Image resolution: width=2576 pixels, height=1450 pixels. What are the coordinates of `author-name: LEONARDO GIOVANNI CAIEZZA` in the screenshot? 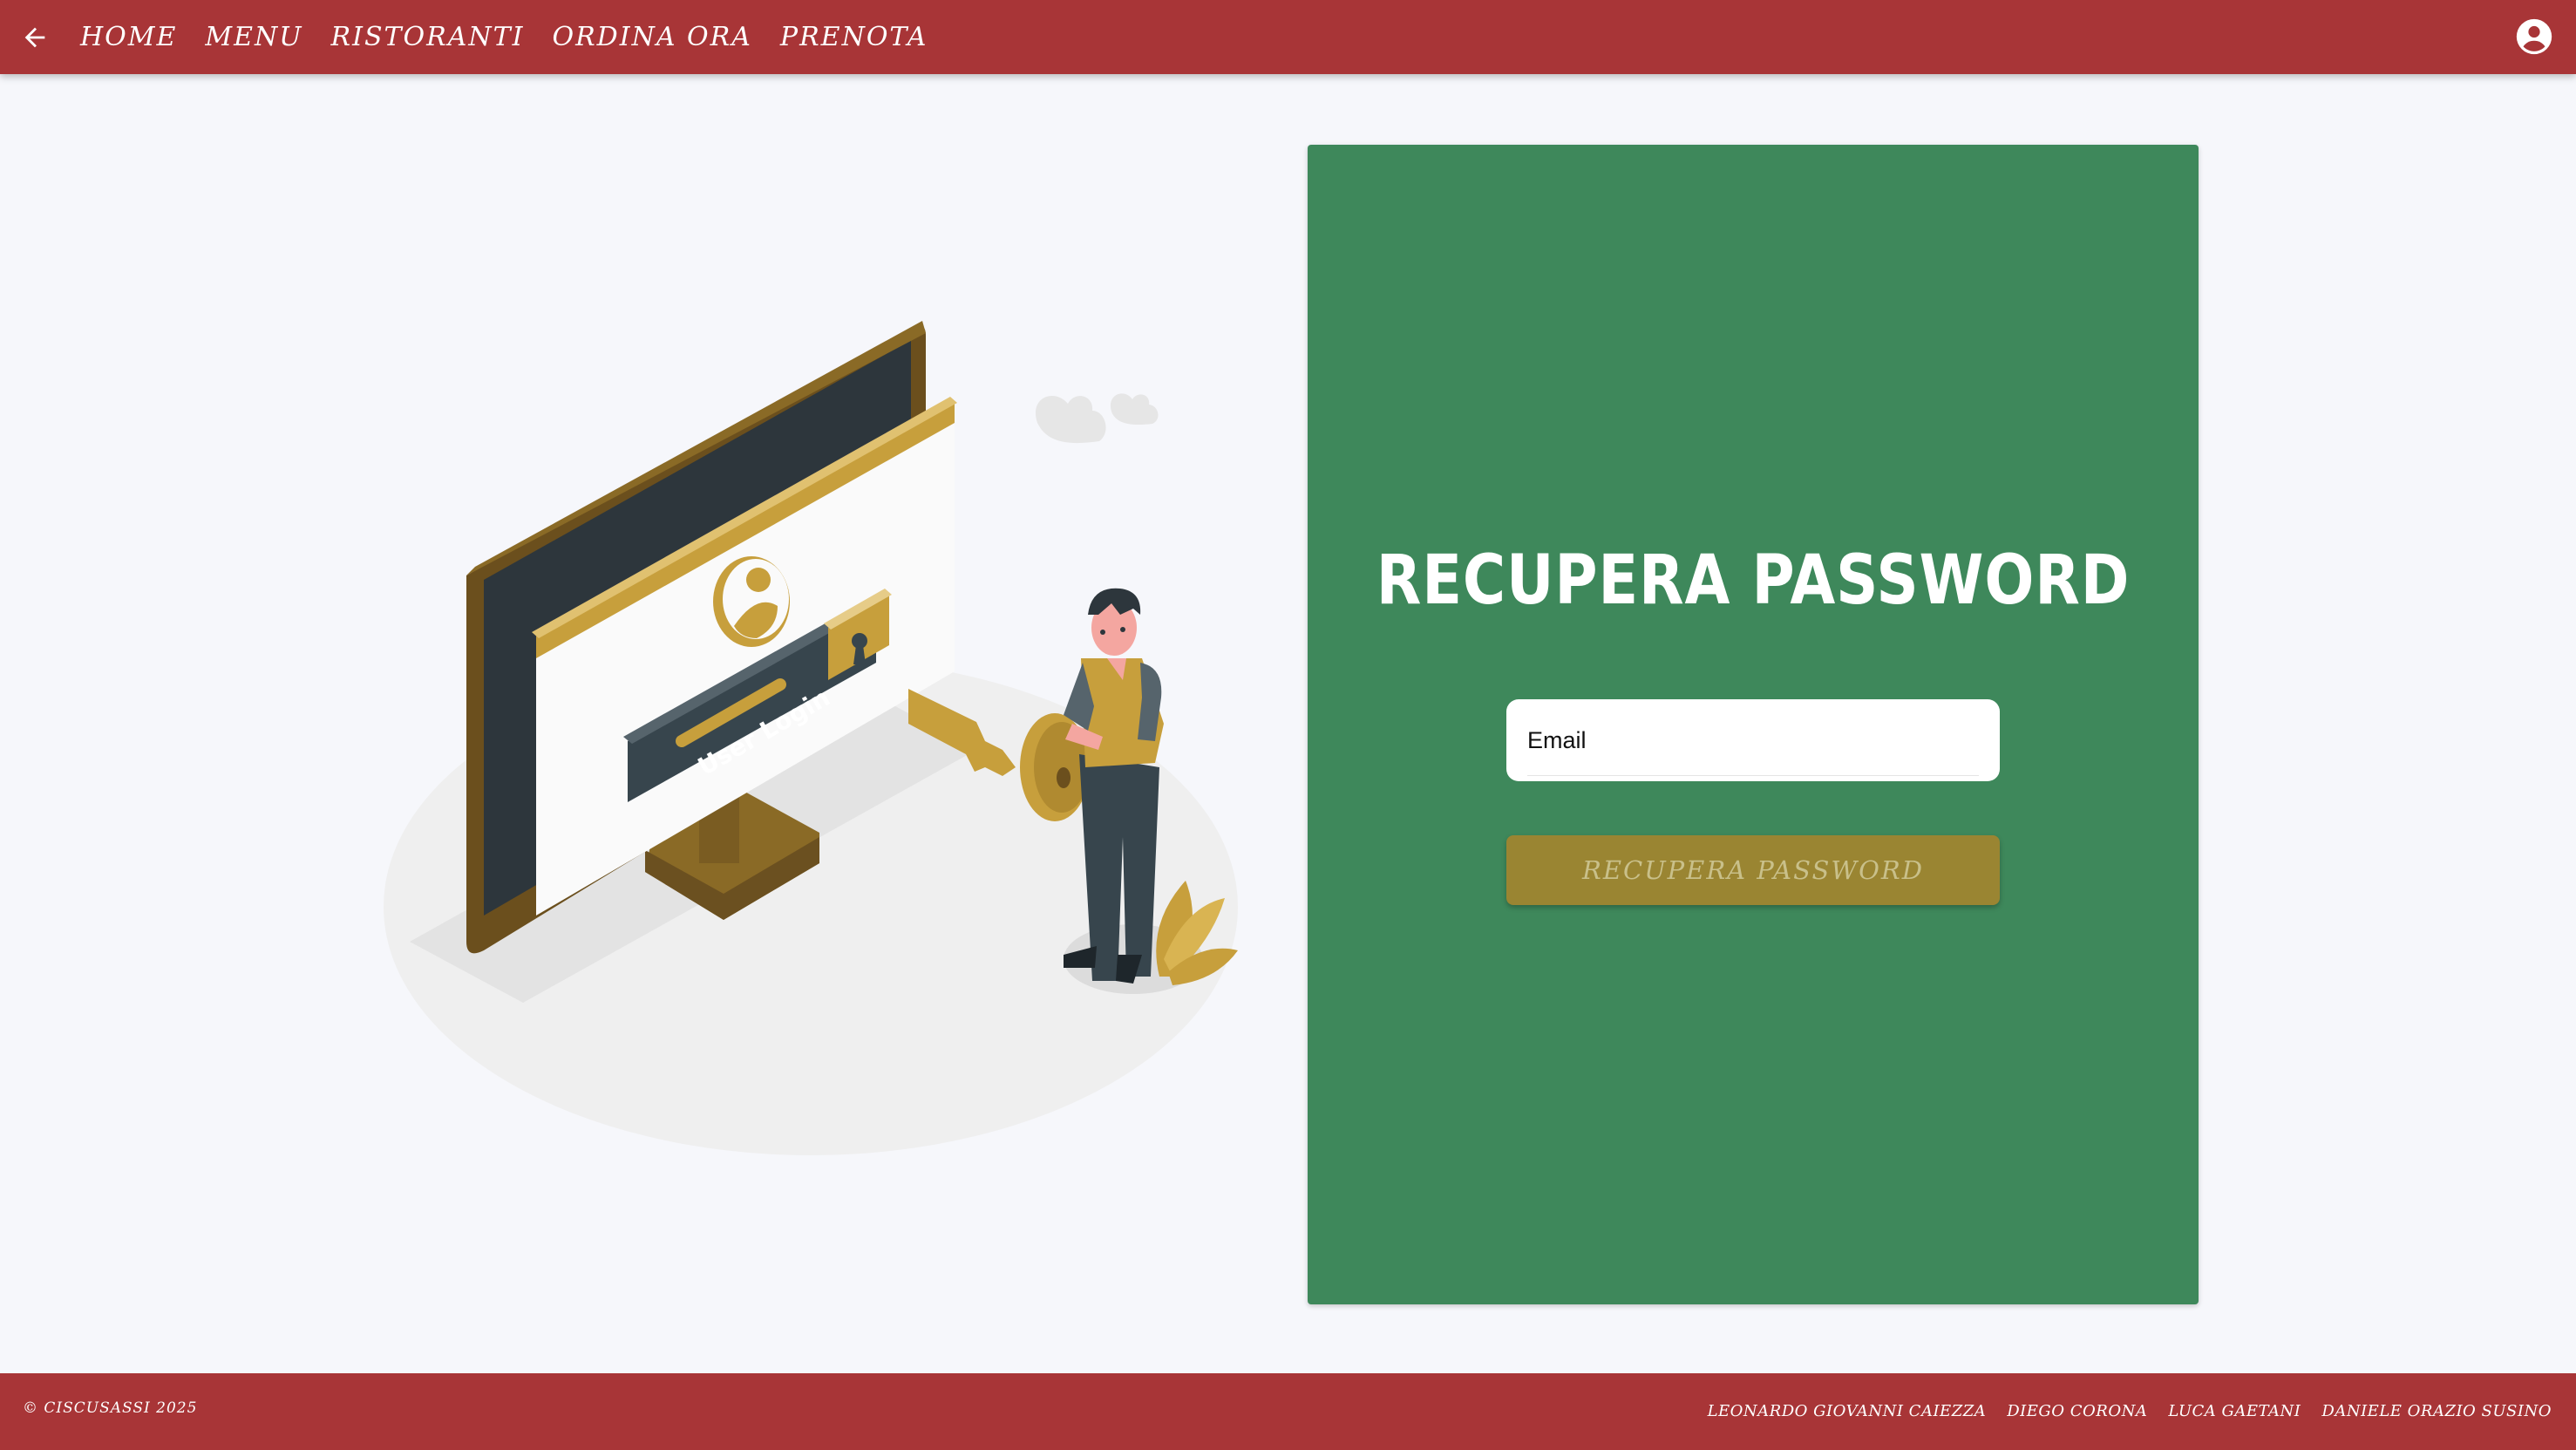 It's located at (1847, 1411).